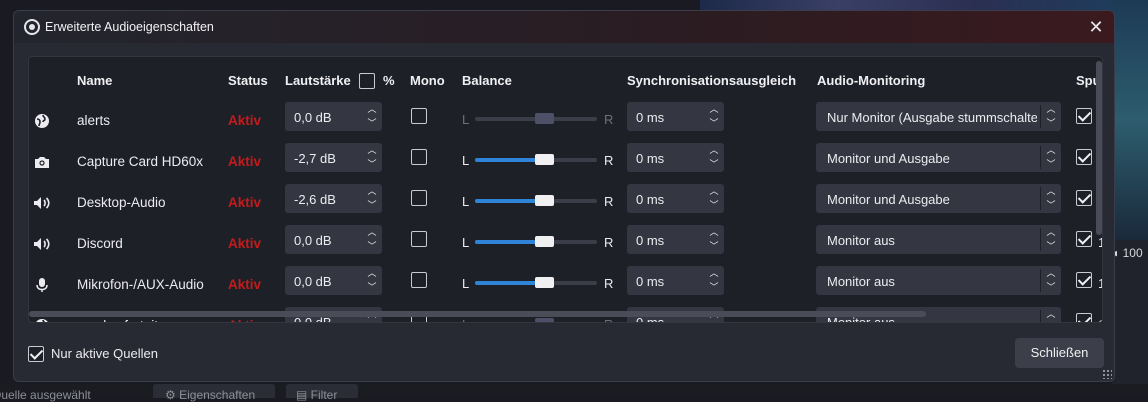 This screenshot has width=1148, height=402. Describe the element at coordinates (140, 161) in the screenshot. I see `source-name: Capture Card HD60x` at that location.